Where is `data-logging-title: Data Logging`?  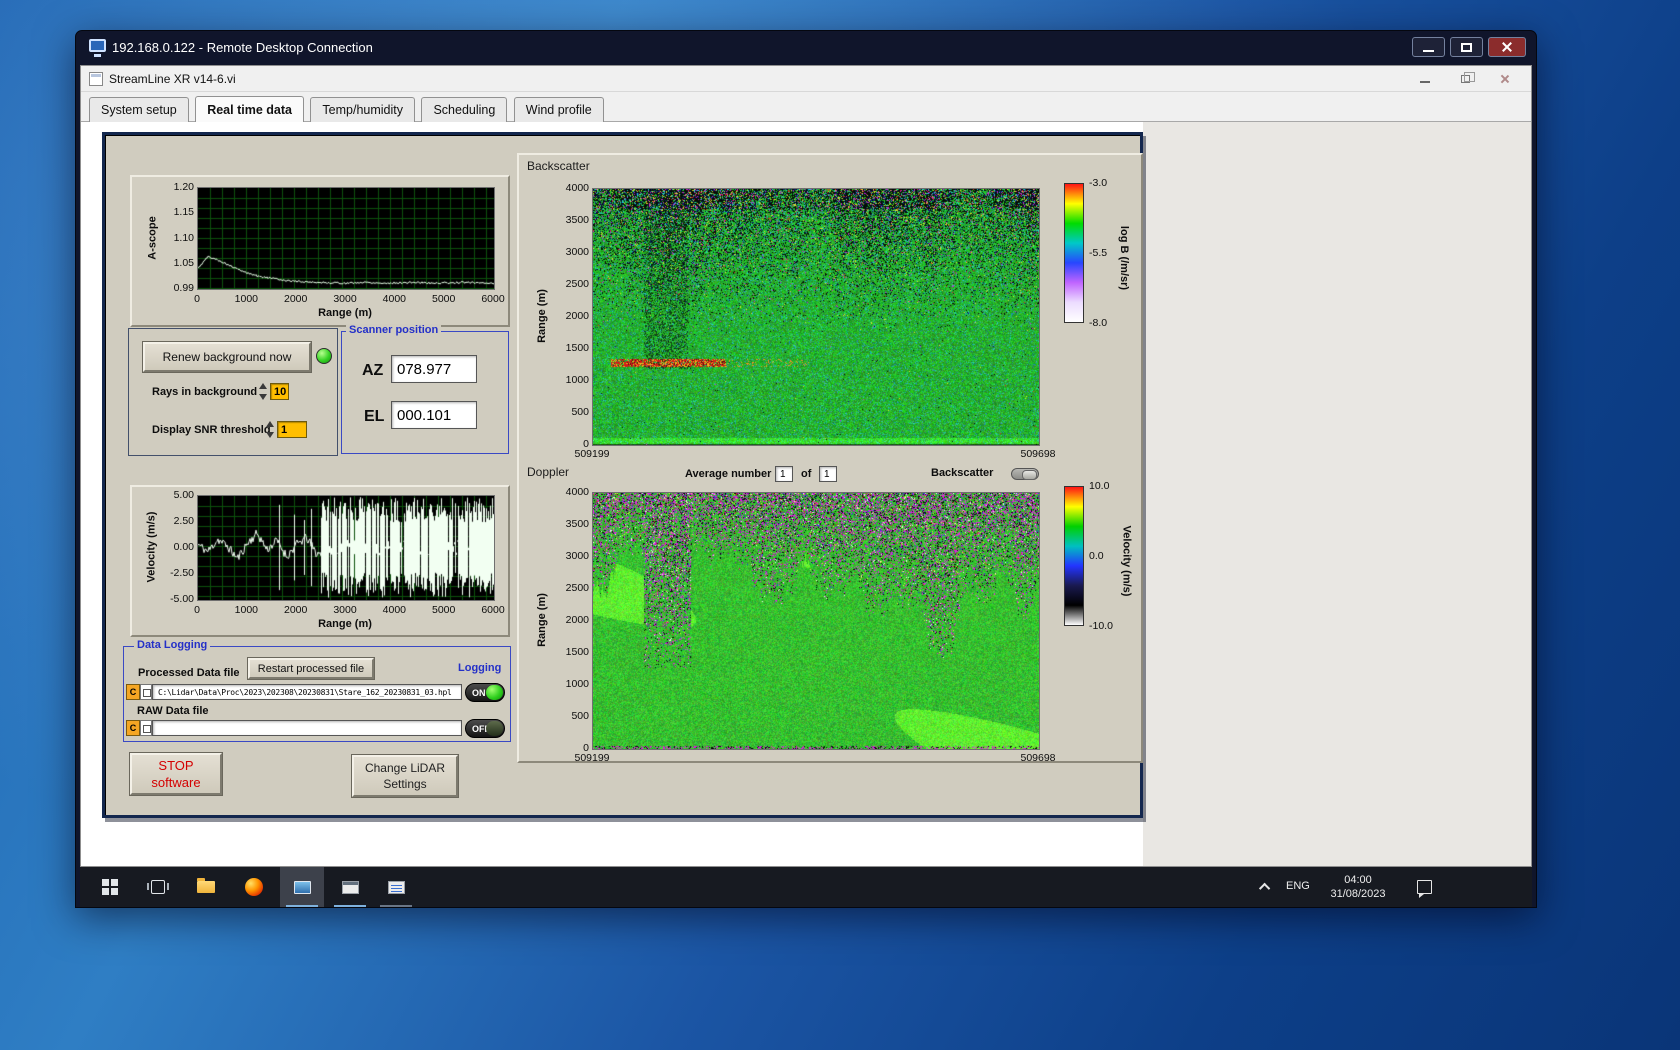
data-logging-title: Data Logging is located at coordinates (172, 645).